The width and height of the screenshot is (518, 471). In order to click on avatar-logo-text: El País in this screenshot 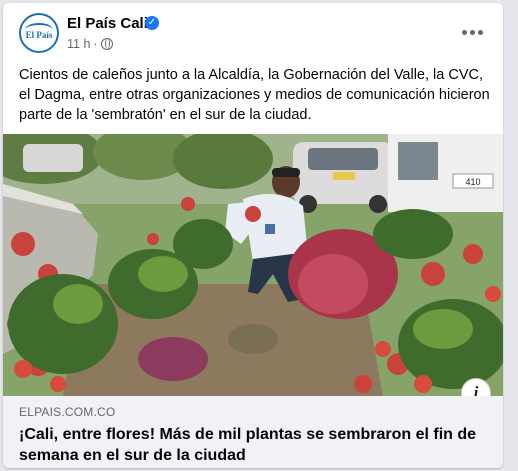, I will do `click(39, 35)`.